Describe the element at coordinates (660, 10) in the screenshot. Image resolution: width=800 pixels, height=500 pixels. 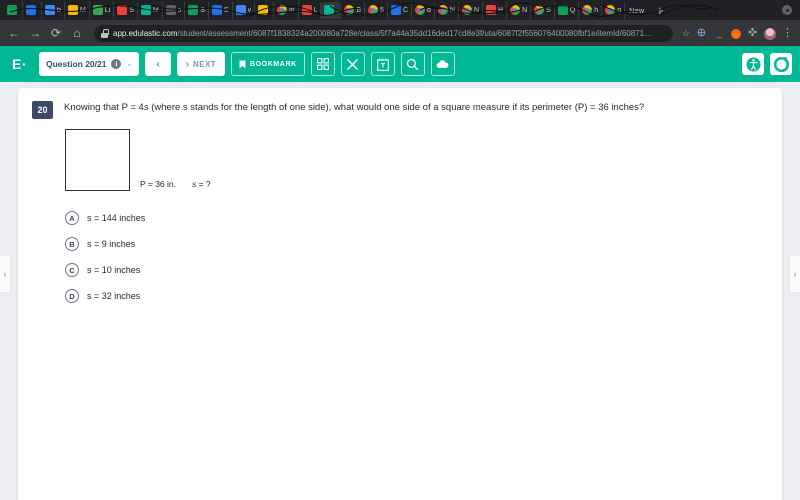
I see `new-tab-button: +` at that location.